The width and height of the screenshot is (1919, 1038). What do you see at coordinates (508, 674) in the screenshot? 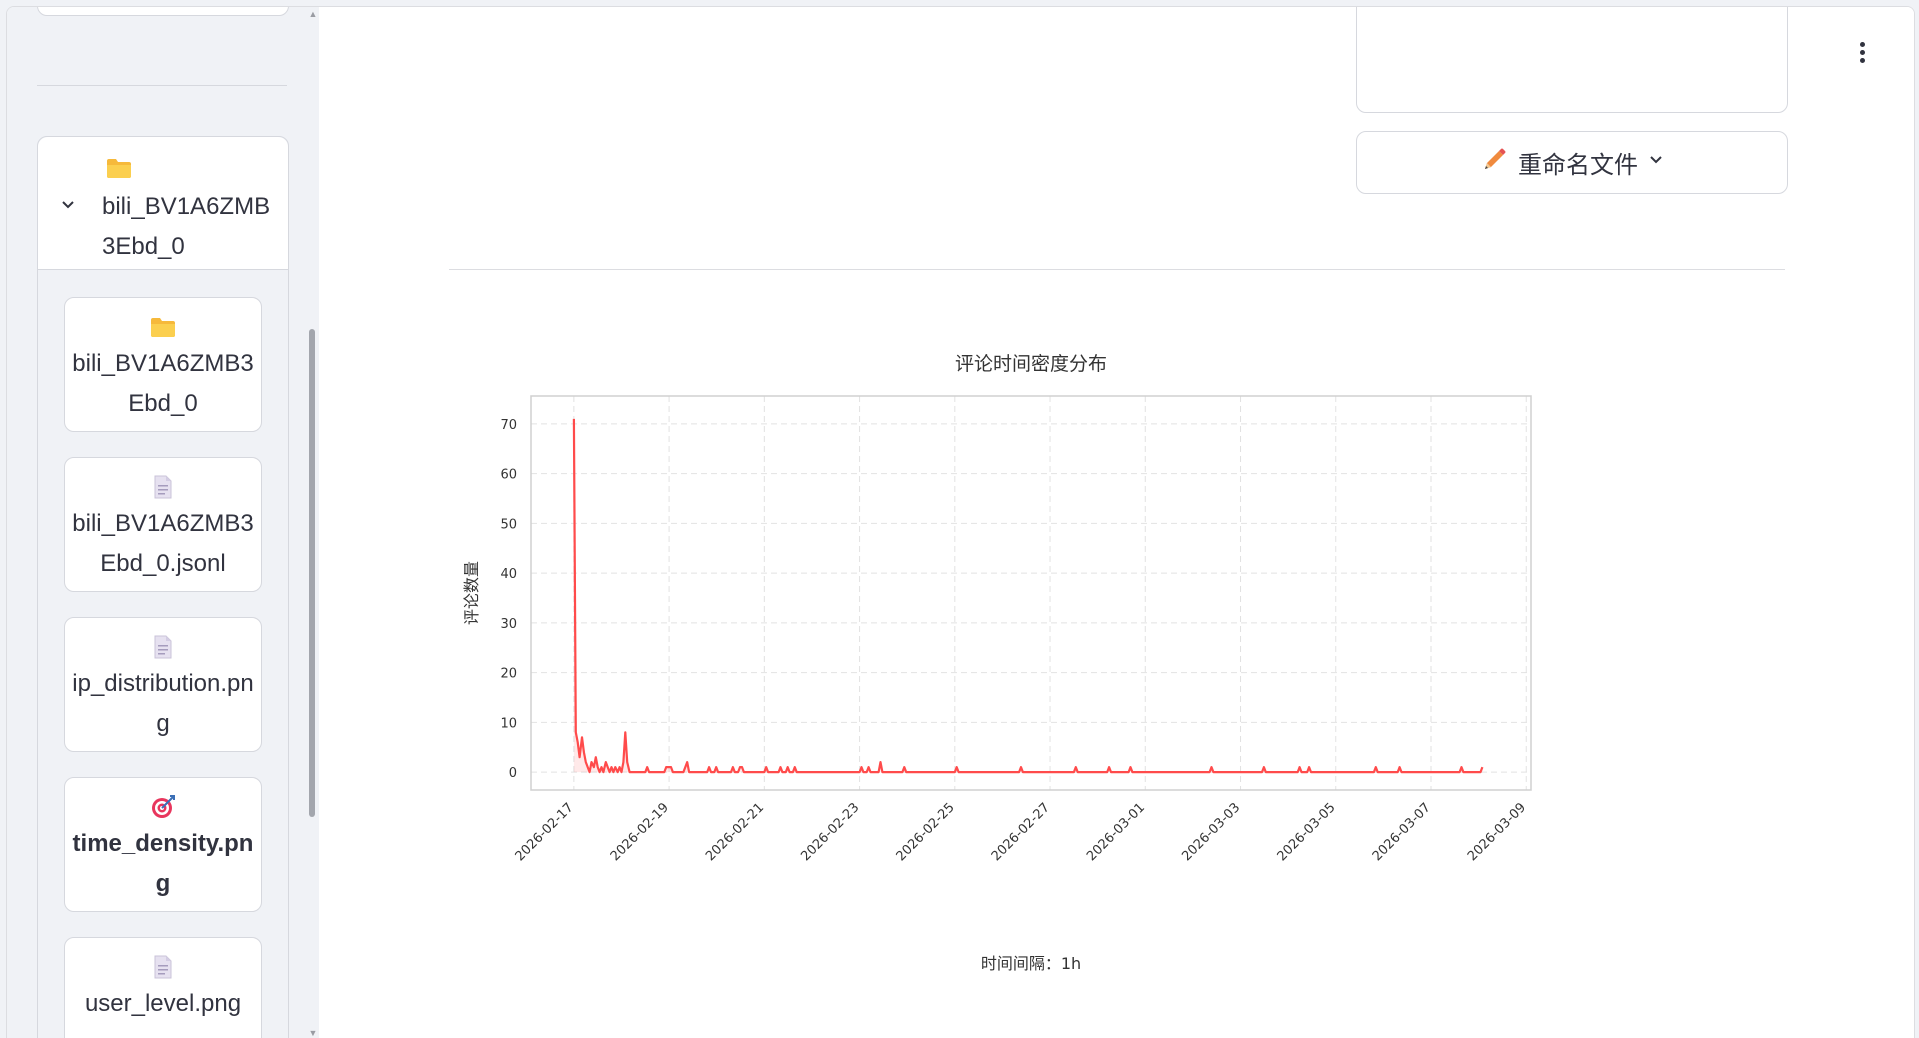
I see `y-tick-label: 20` at bounding box center [508, 674].